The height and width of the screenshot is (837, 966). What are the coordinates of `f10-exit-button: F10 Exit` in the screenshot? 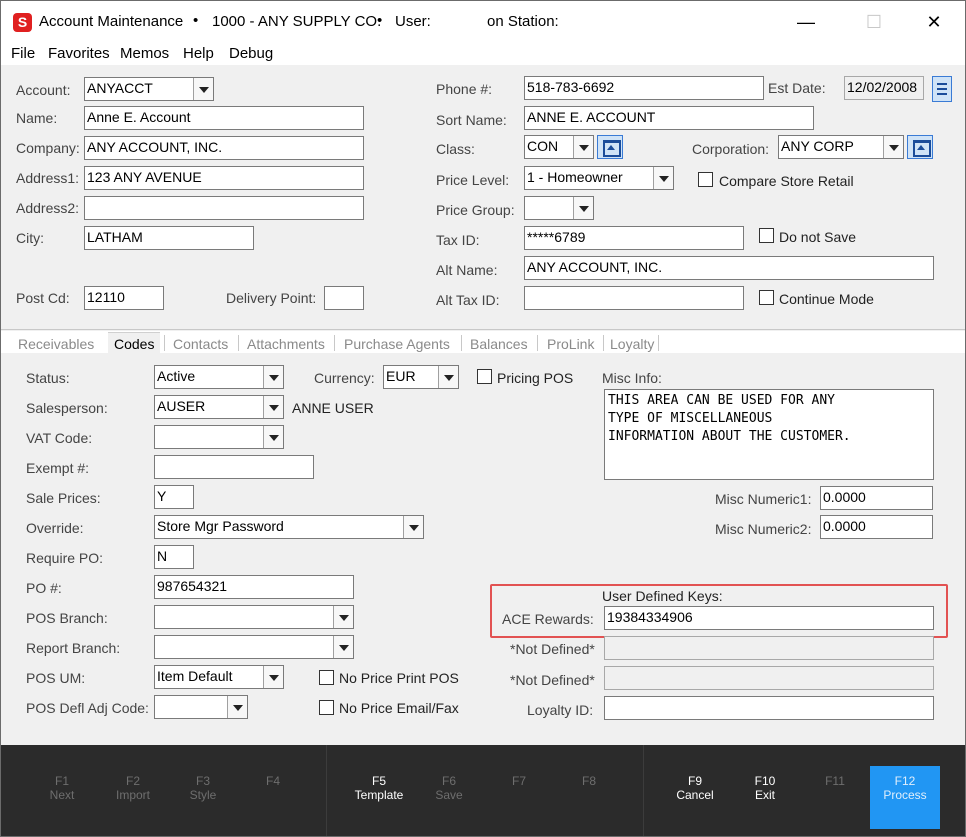 It's located at (765, 788).